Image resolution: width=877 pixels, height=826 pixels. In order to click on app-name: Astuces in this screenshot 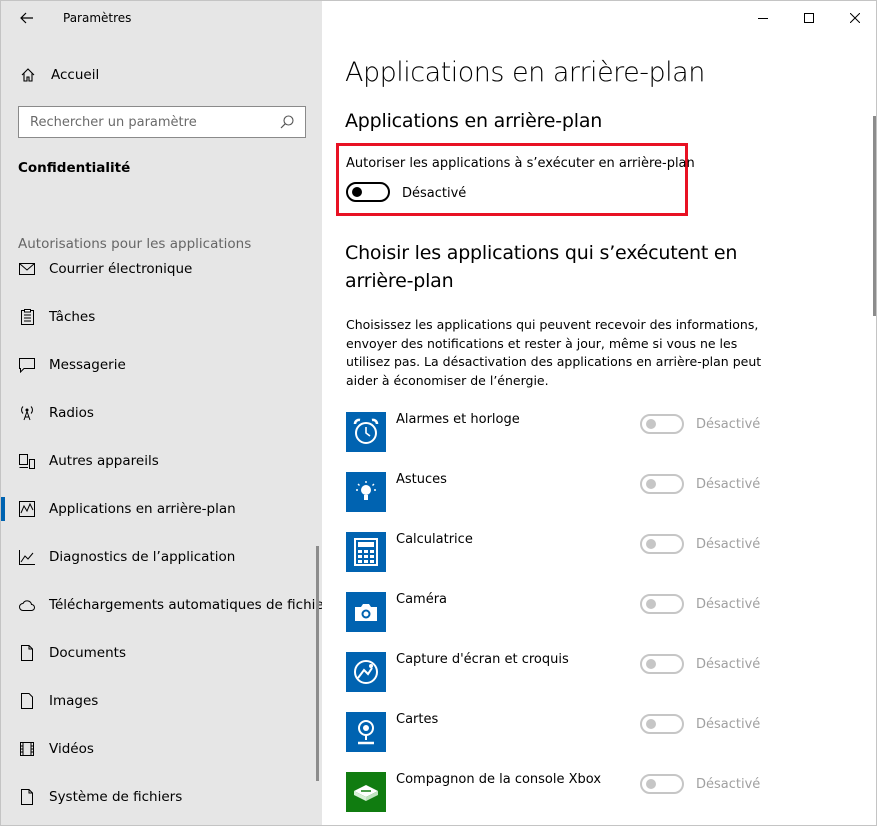, I will do `click(421, 479)`.